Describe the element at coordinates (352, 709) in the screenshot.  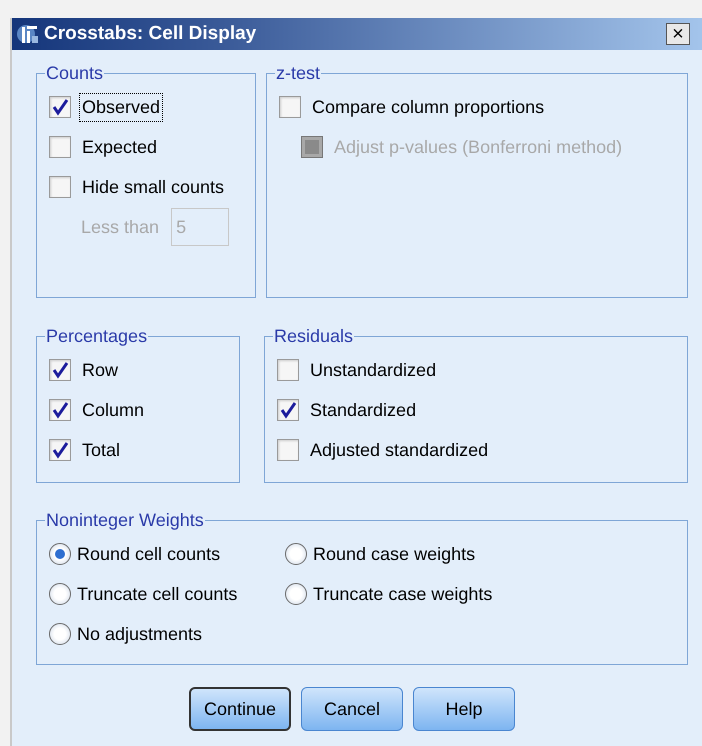
I see `dialog-button: Cancel` at that location.